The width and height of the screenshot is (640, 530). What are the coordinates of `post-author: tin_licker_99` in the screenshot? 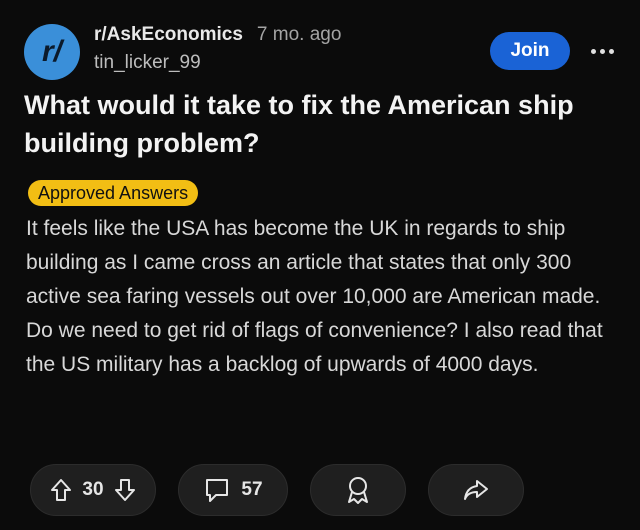 It's located at (217, 63).